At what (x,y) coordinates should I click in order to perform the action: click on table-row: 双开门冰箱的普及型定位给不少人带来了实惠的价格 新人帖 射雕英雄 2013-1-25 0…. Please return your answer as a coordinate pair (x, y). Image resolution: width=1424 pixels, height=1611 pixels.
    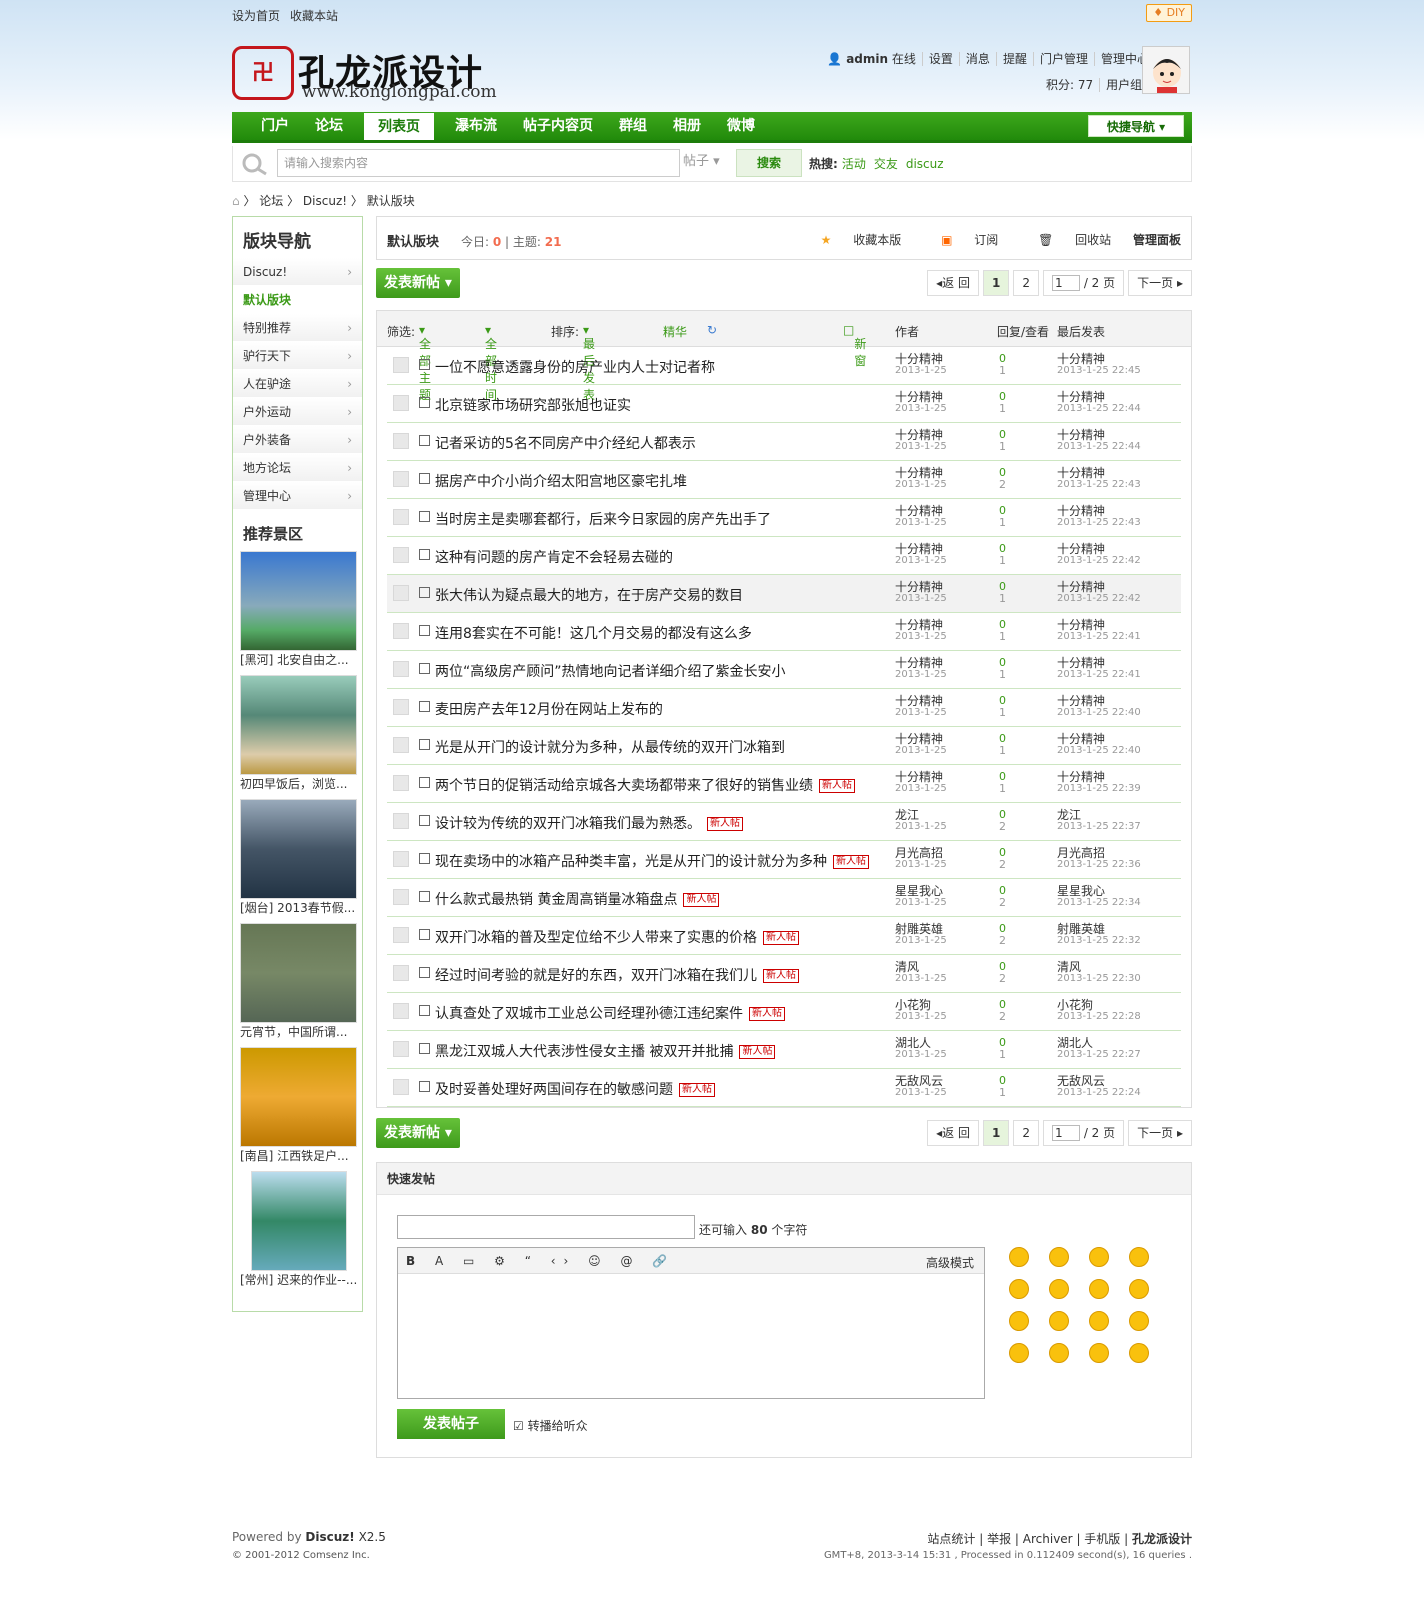
    Looking at the image, I should click on (784, 936).